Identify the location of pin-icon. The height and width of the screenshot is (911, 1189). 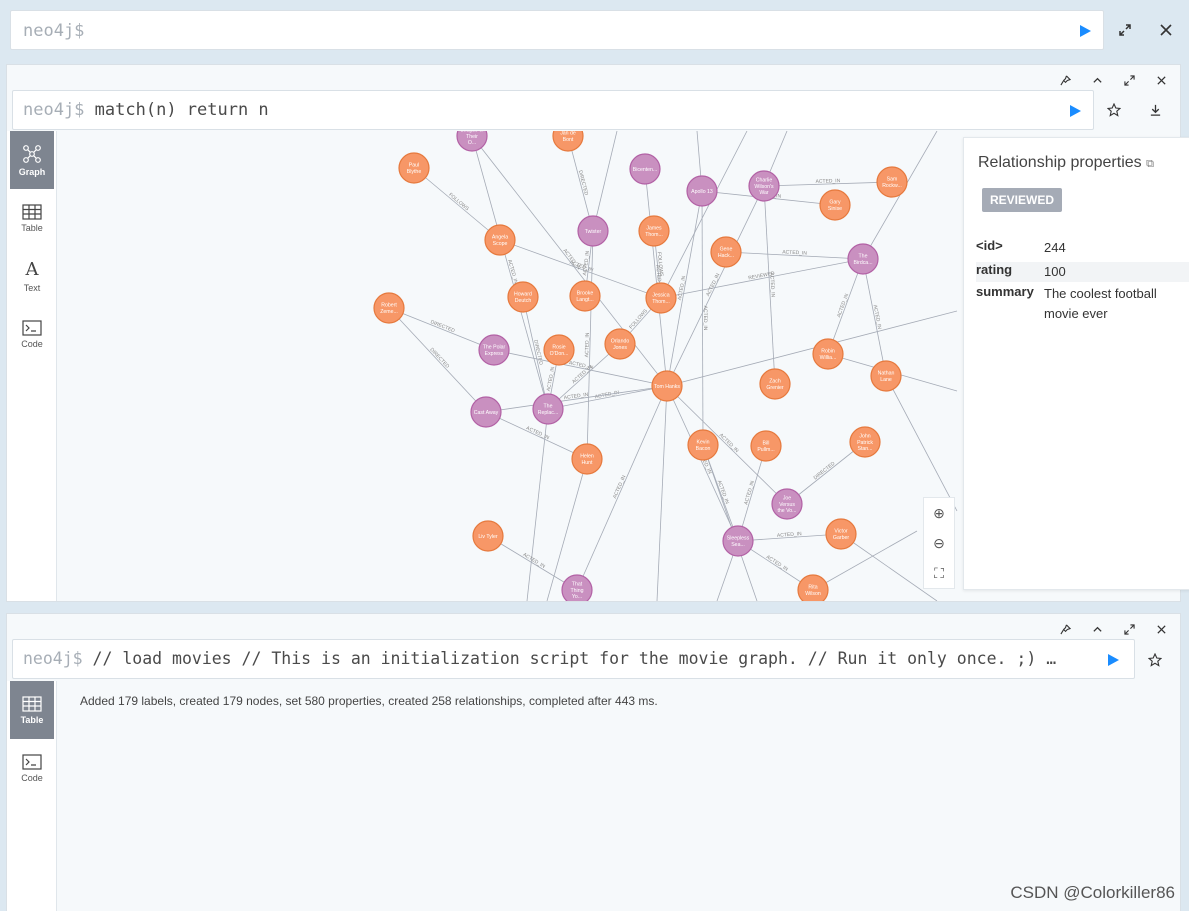
(1065, 629).